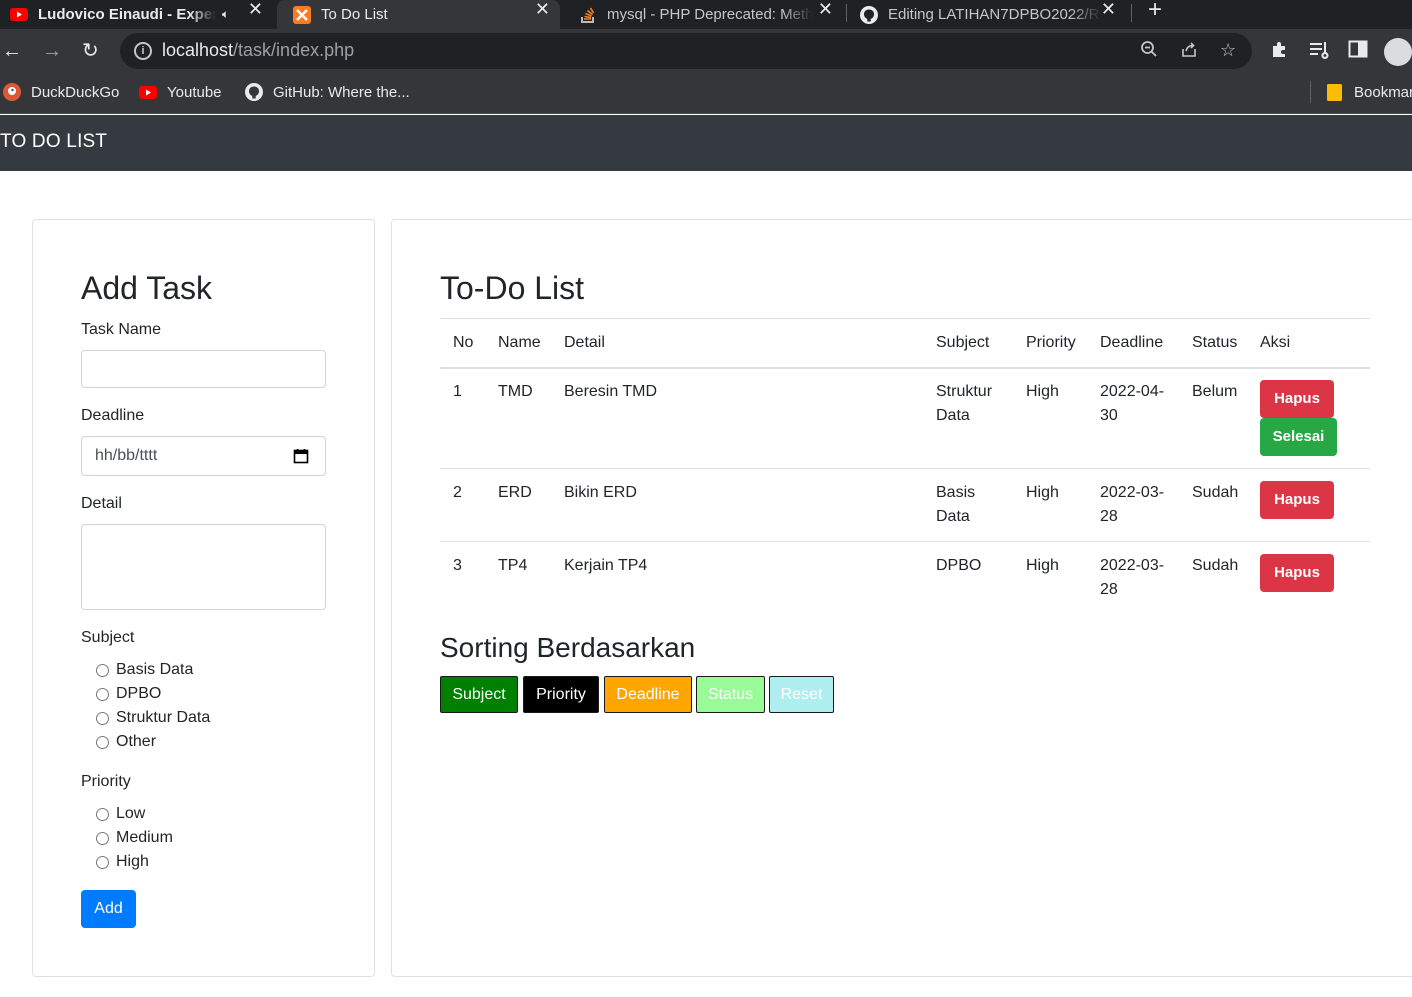 Image resolution: width=1412 pixels, height=997 pixels. What do you see at coordinates (1228, 50) in the screenshot?
I see `star-icon: ☆` at bounding box center [1228, 50].